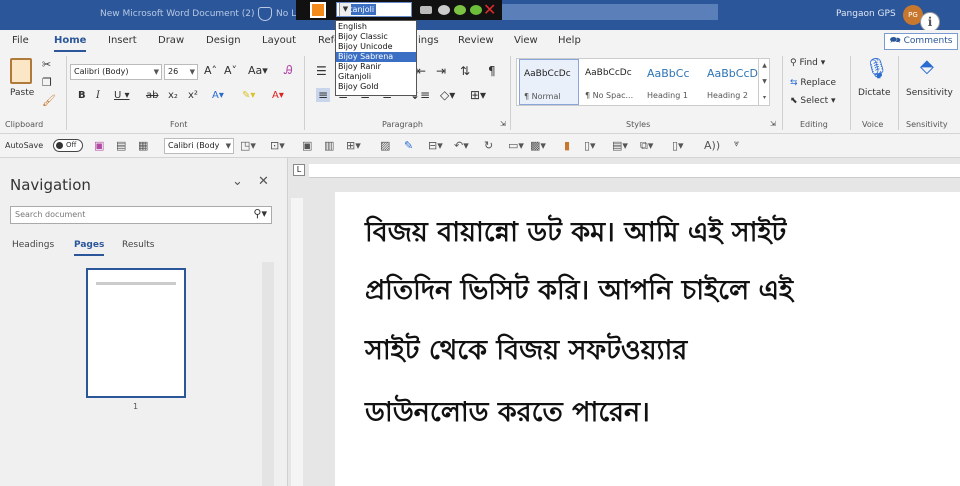  I want to click on page-icon: ▯▾, so click(678, 145).